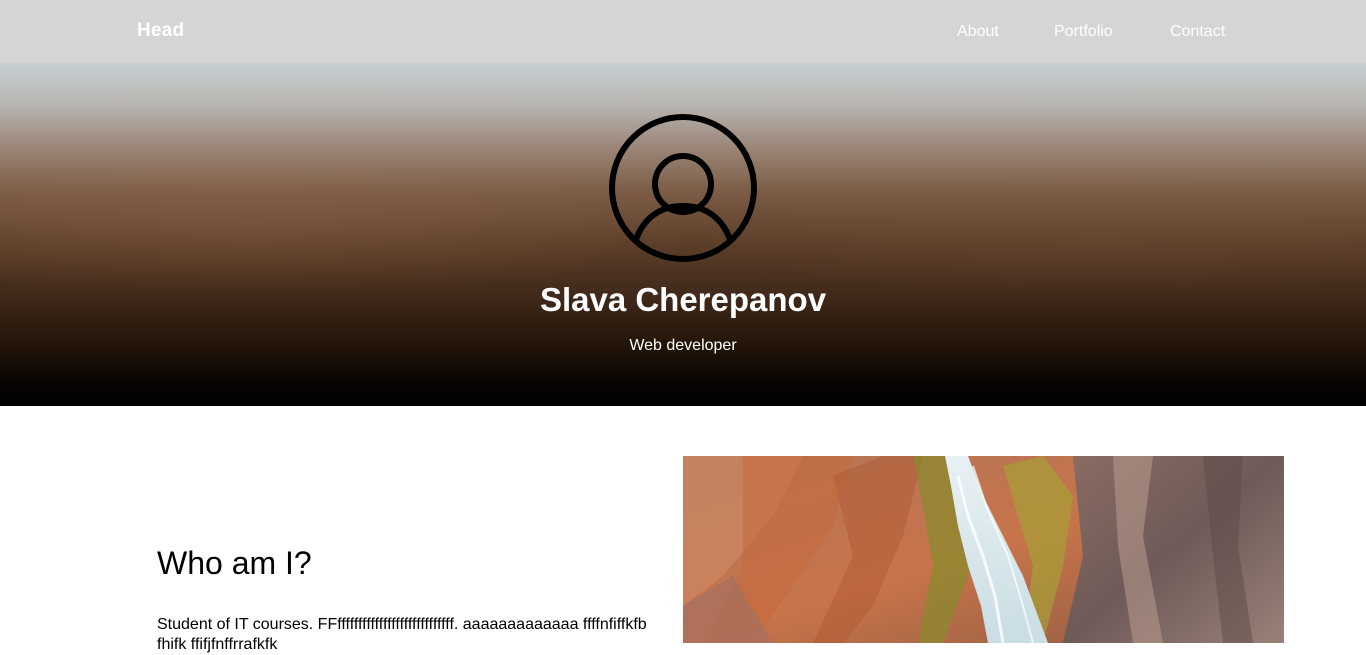 The height and width of the screenshot is (655, 1366). Describe the element at coordinates (160, 31) in the screenshot. I see `brand-logo: Head` at that location.